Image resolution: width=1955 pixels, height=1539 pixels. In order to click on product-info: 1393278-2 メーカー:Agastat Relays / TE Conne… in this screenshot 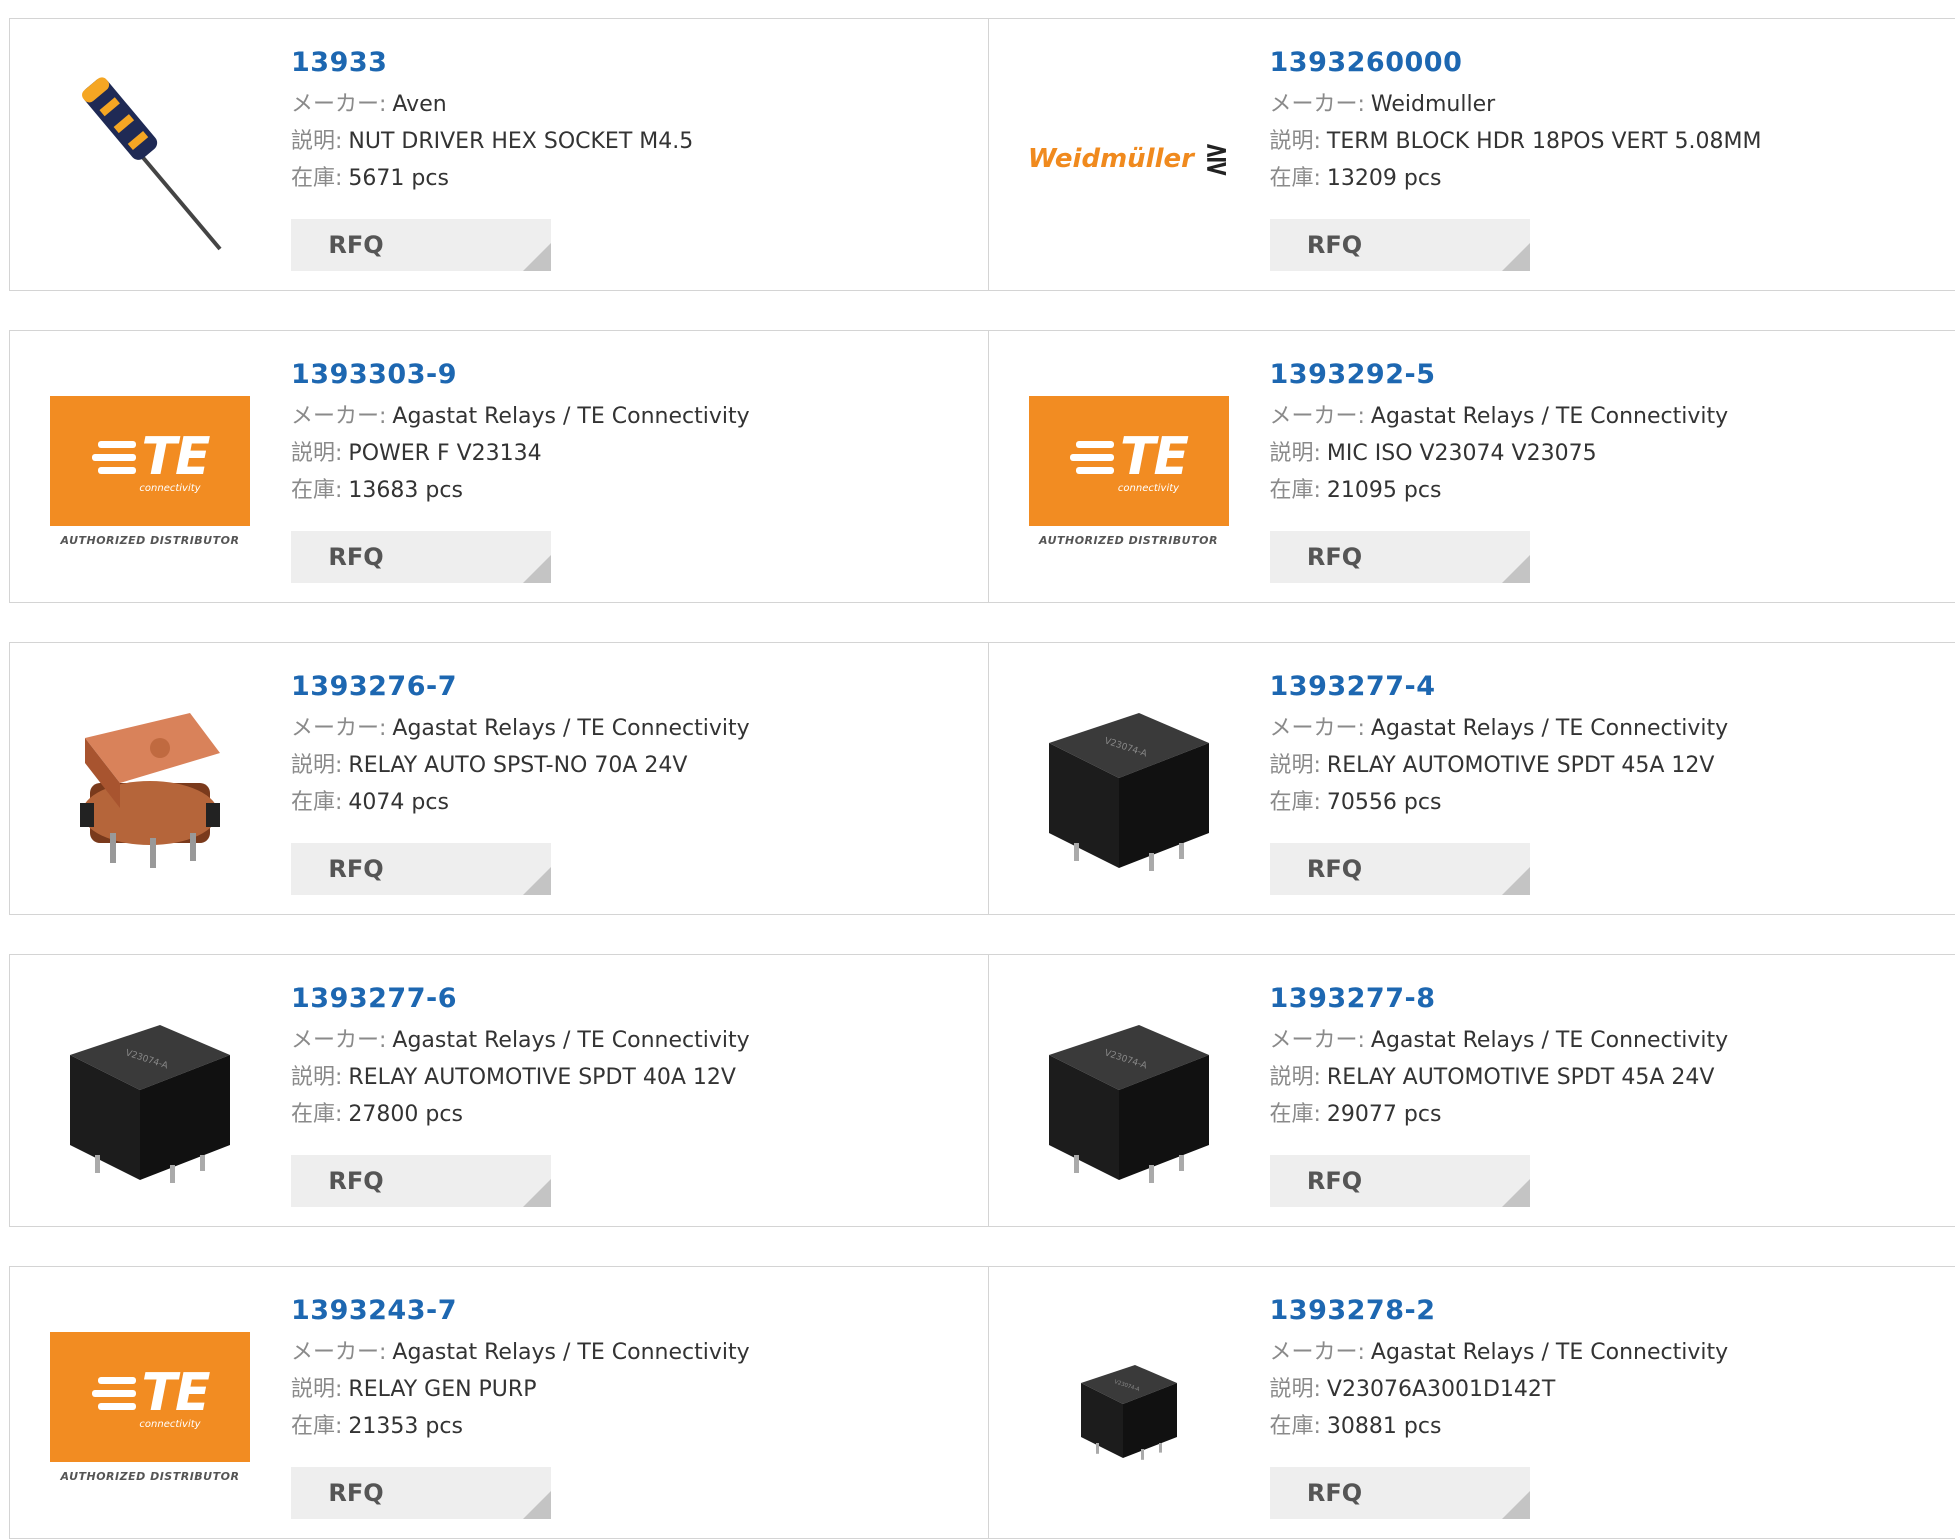, I will do `click(1499, 1370)`.